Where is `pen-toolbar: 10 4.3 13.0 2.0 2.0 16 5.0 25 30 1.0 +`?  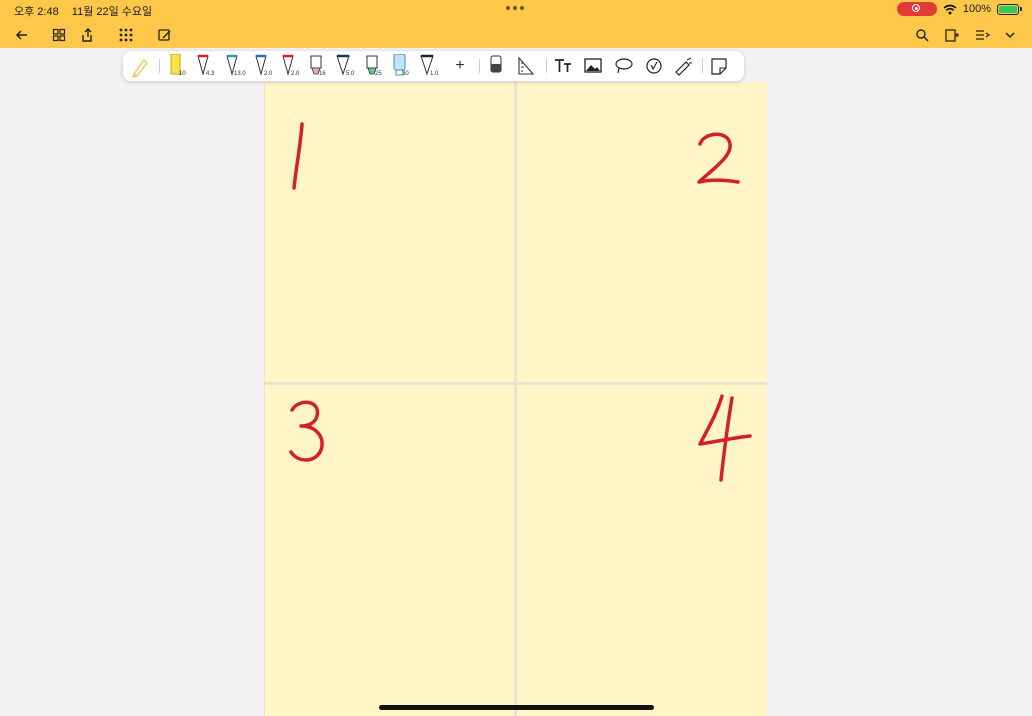 pen-toolbar: 10 4.3 13.0 2.0 2.0 16 5.0 25 30 1.0 + is located at coordinates (433, 66).